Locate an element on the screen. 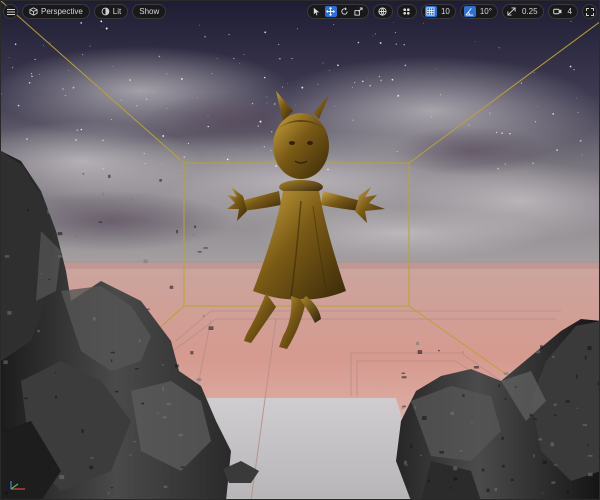 This screenshot has height=500, width=600. grid-snap-control: 10 is located at coordinates (438, 11).